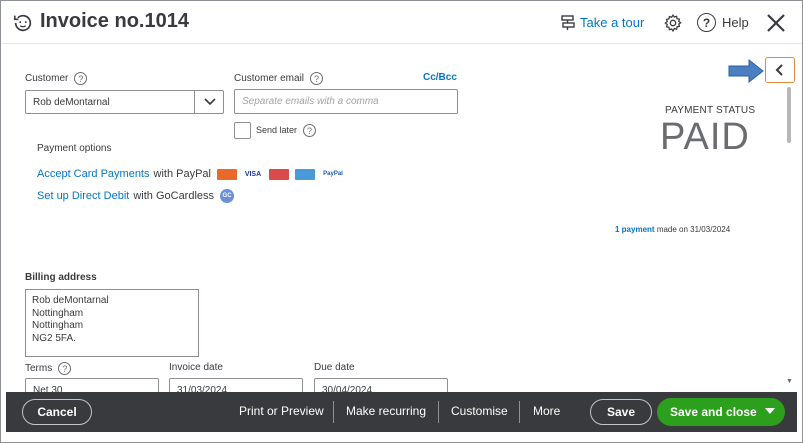 The image size is (803, 443). Describe the element at coordinates (71, 102) in the screenshot. I see `customer-value: Rob deMontarnal` at that location.